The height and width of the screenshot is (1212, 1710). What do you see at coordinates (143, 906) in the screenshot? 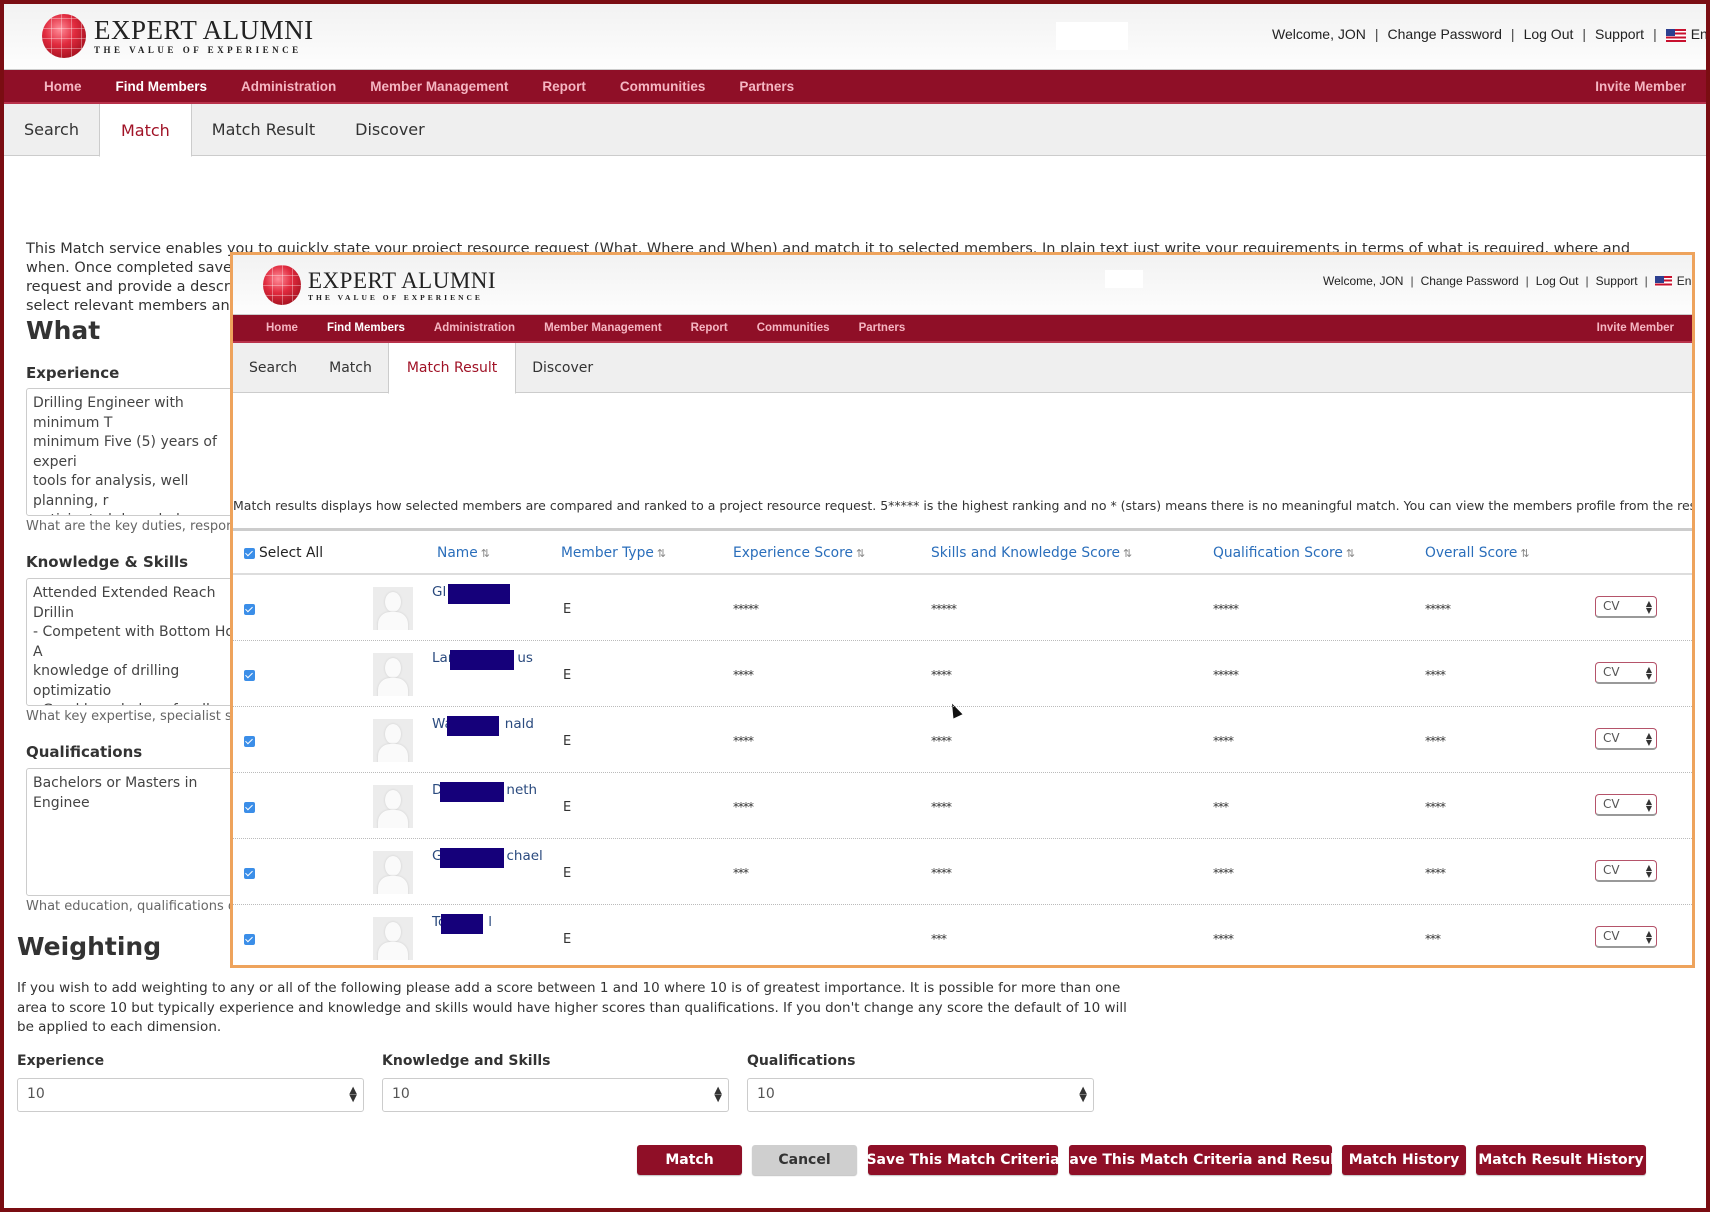
I see `qualifications-hint: What education, qualifications or ce` at bounding box center [143, 906].